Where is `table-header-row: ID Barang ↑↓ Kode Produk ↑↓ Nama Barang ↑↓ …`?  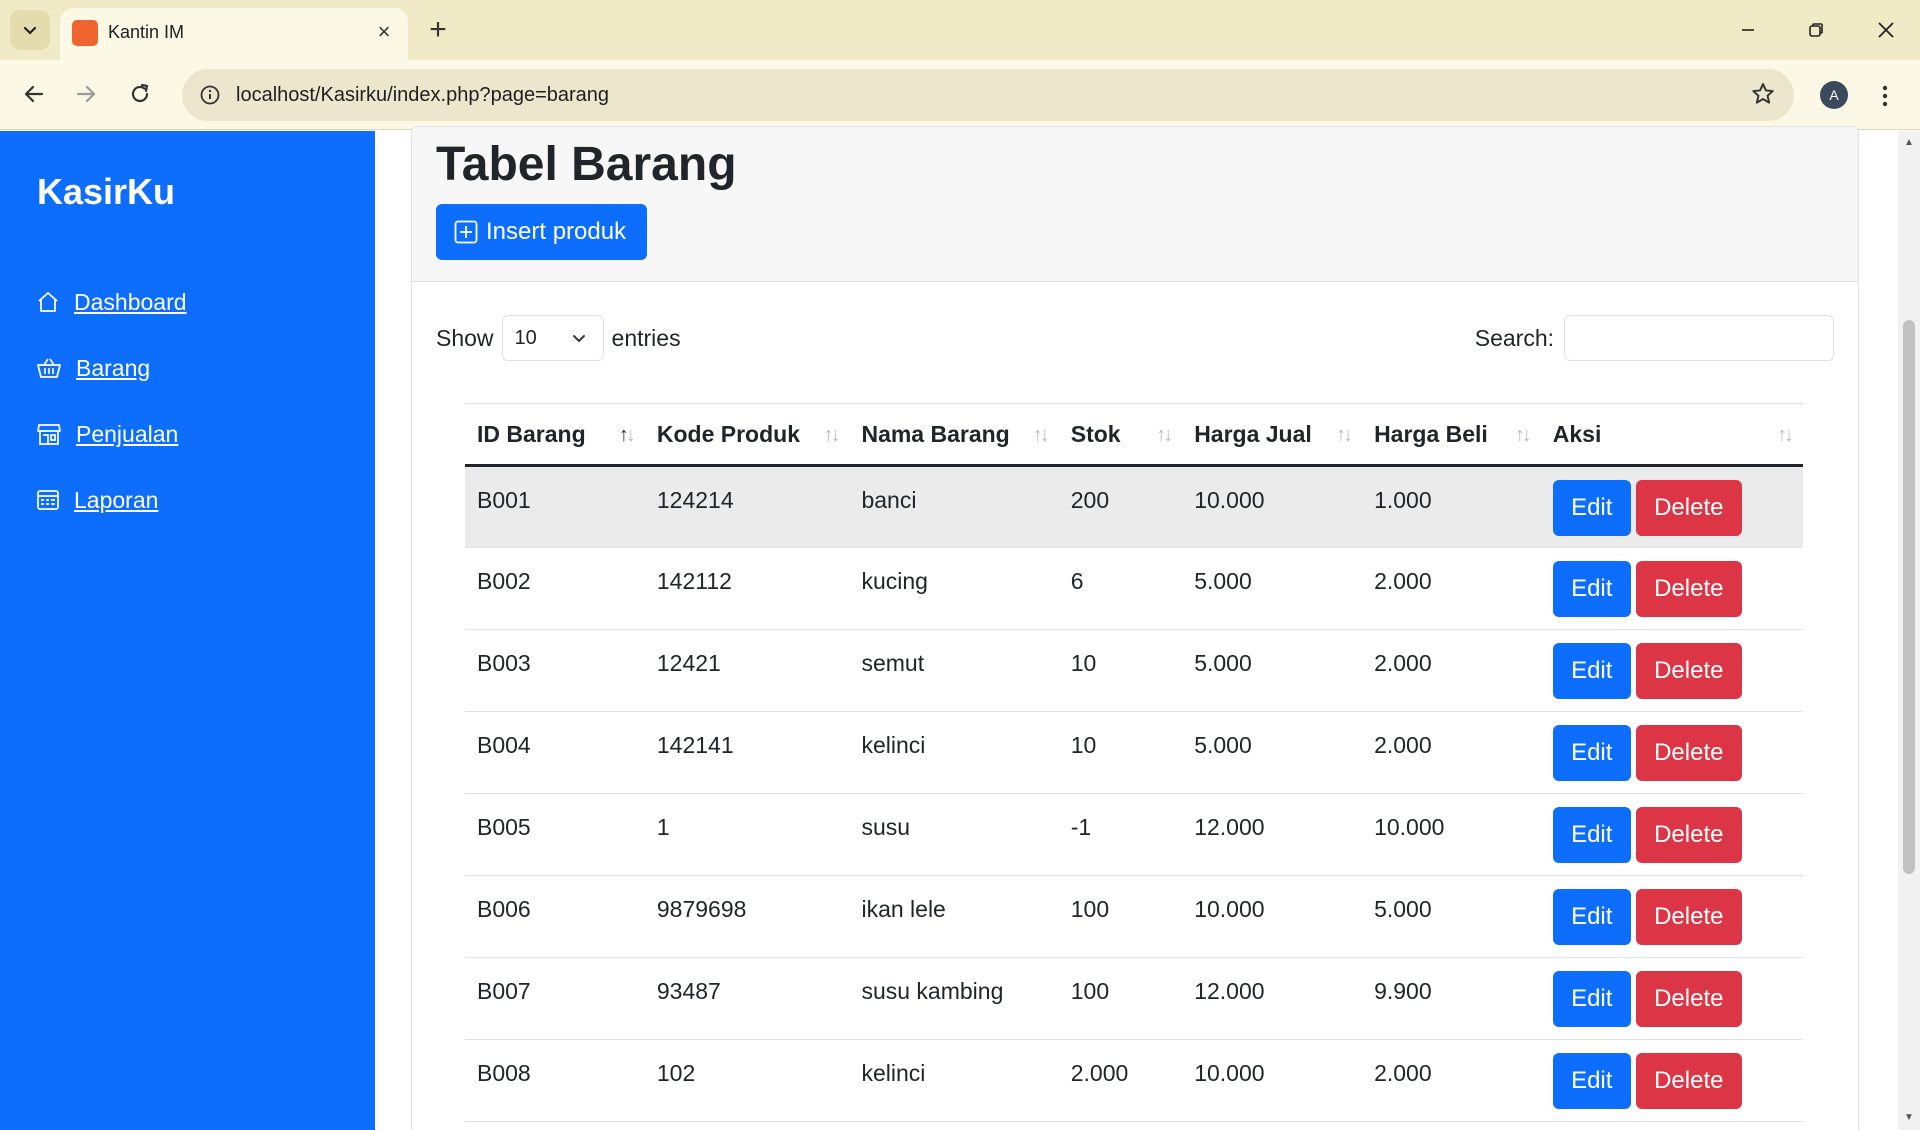 table-header-row: ID Barang ↑↓ Kode Produk ↑↓ Nama Barang ↑↓ … is located at coordinates (1134, 435).